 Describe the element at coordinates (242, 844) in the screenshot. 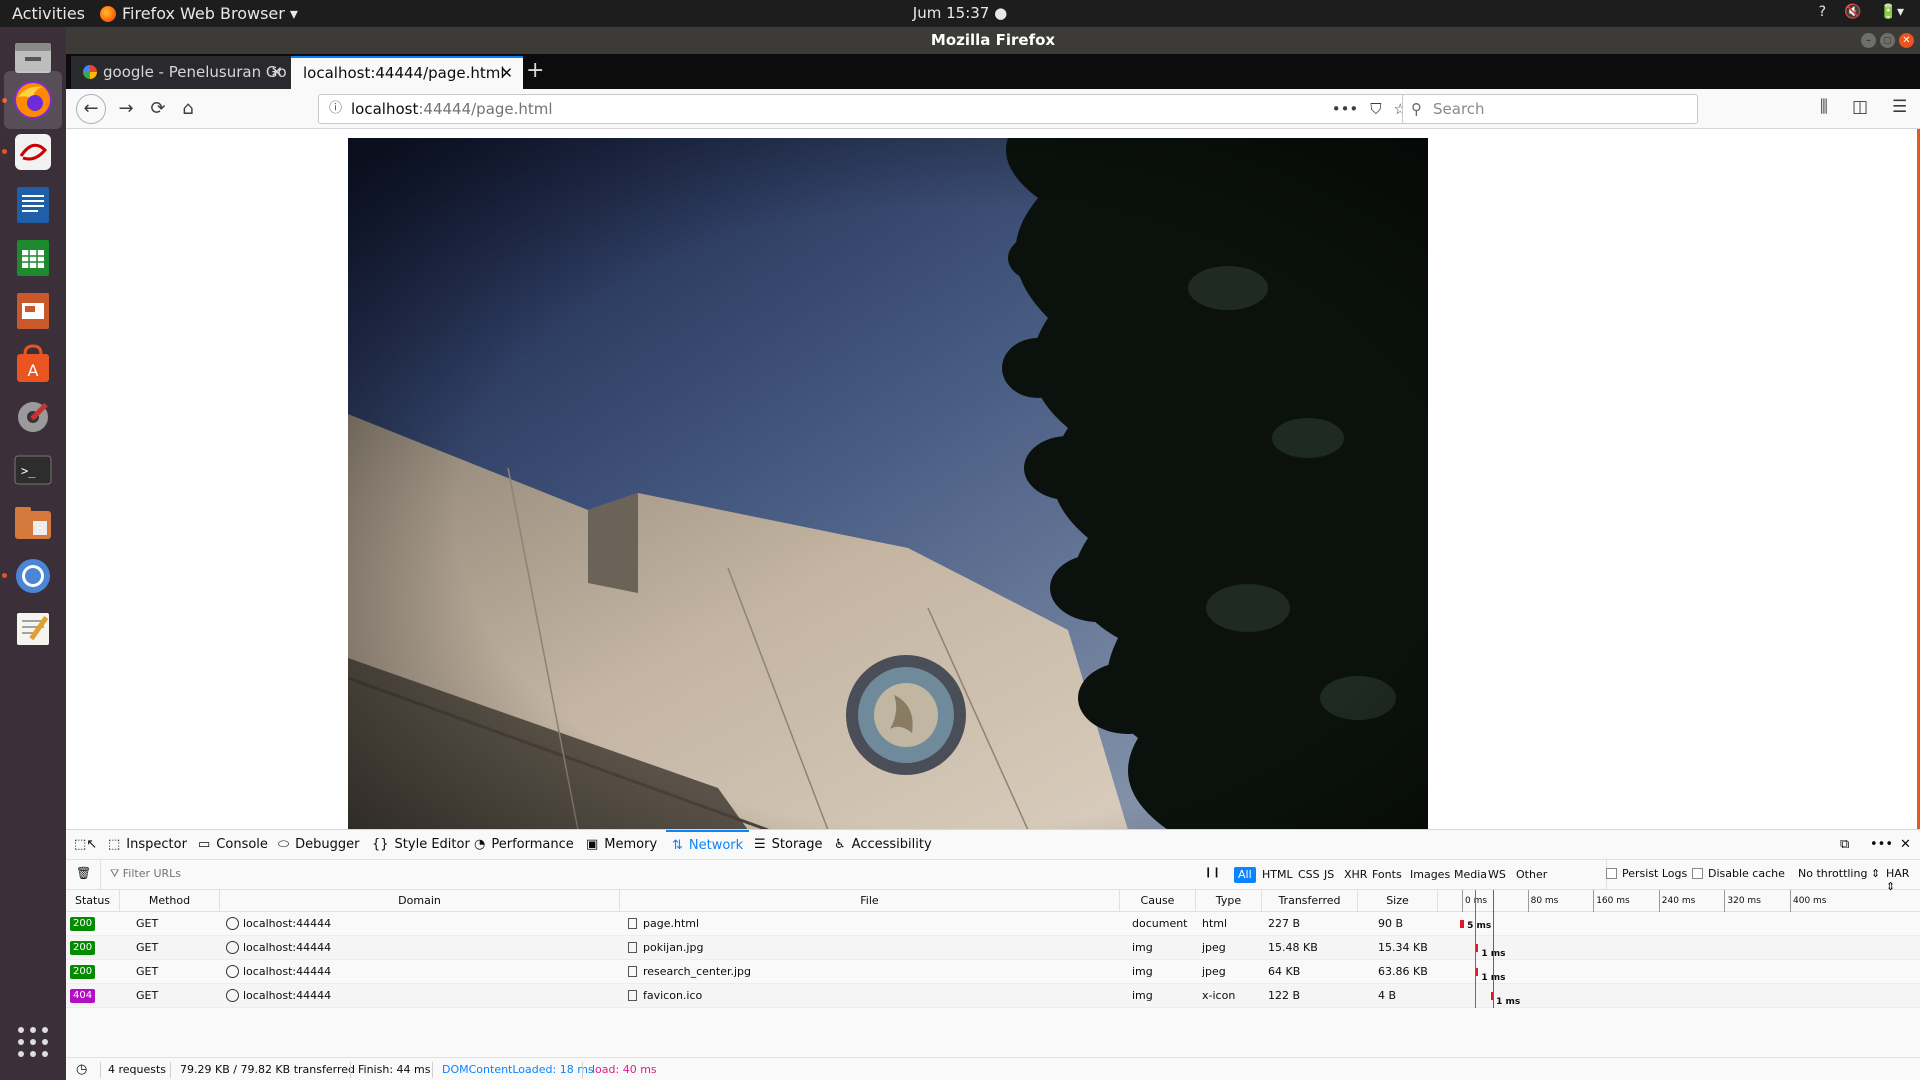

I see `tab-label: Console` at that location.